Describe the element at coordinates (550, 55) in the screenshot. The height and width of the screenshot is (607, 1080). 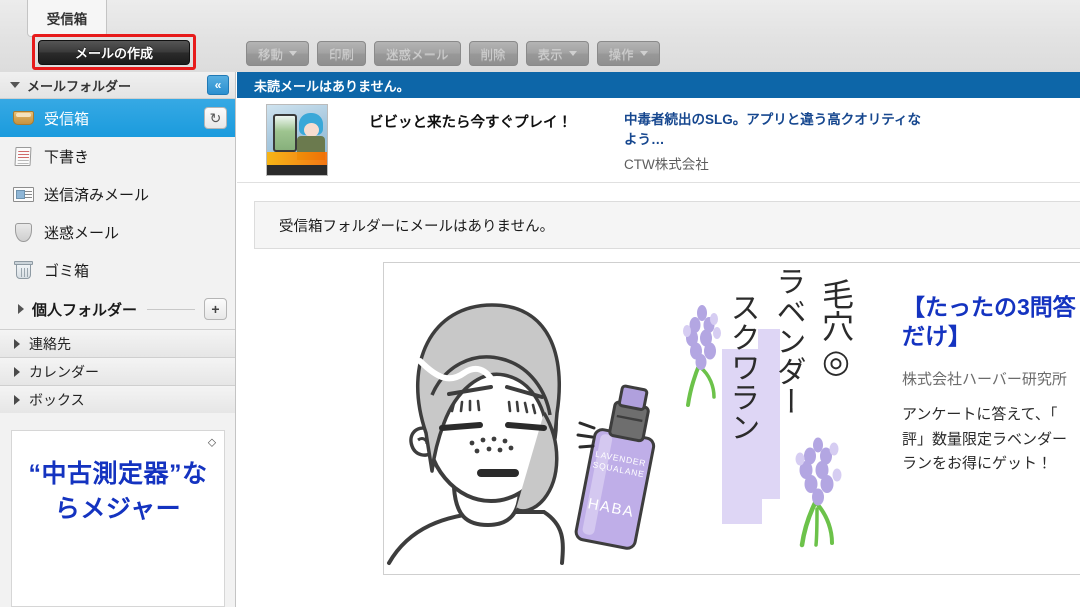
I see `toolbar-button-view-label: 表示` at that location.